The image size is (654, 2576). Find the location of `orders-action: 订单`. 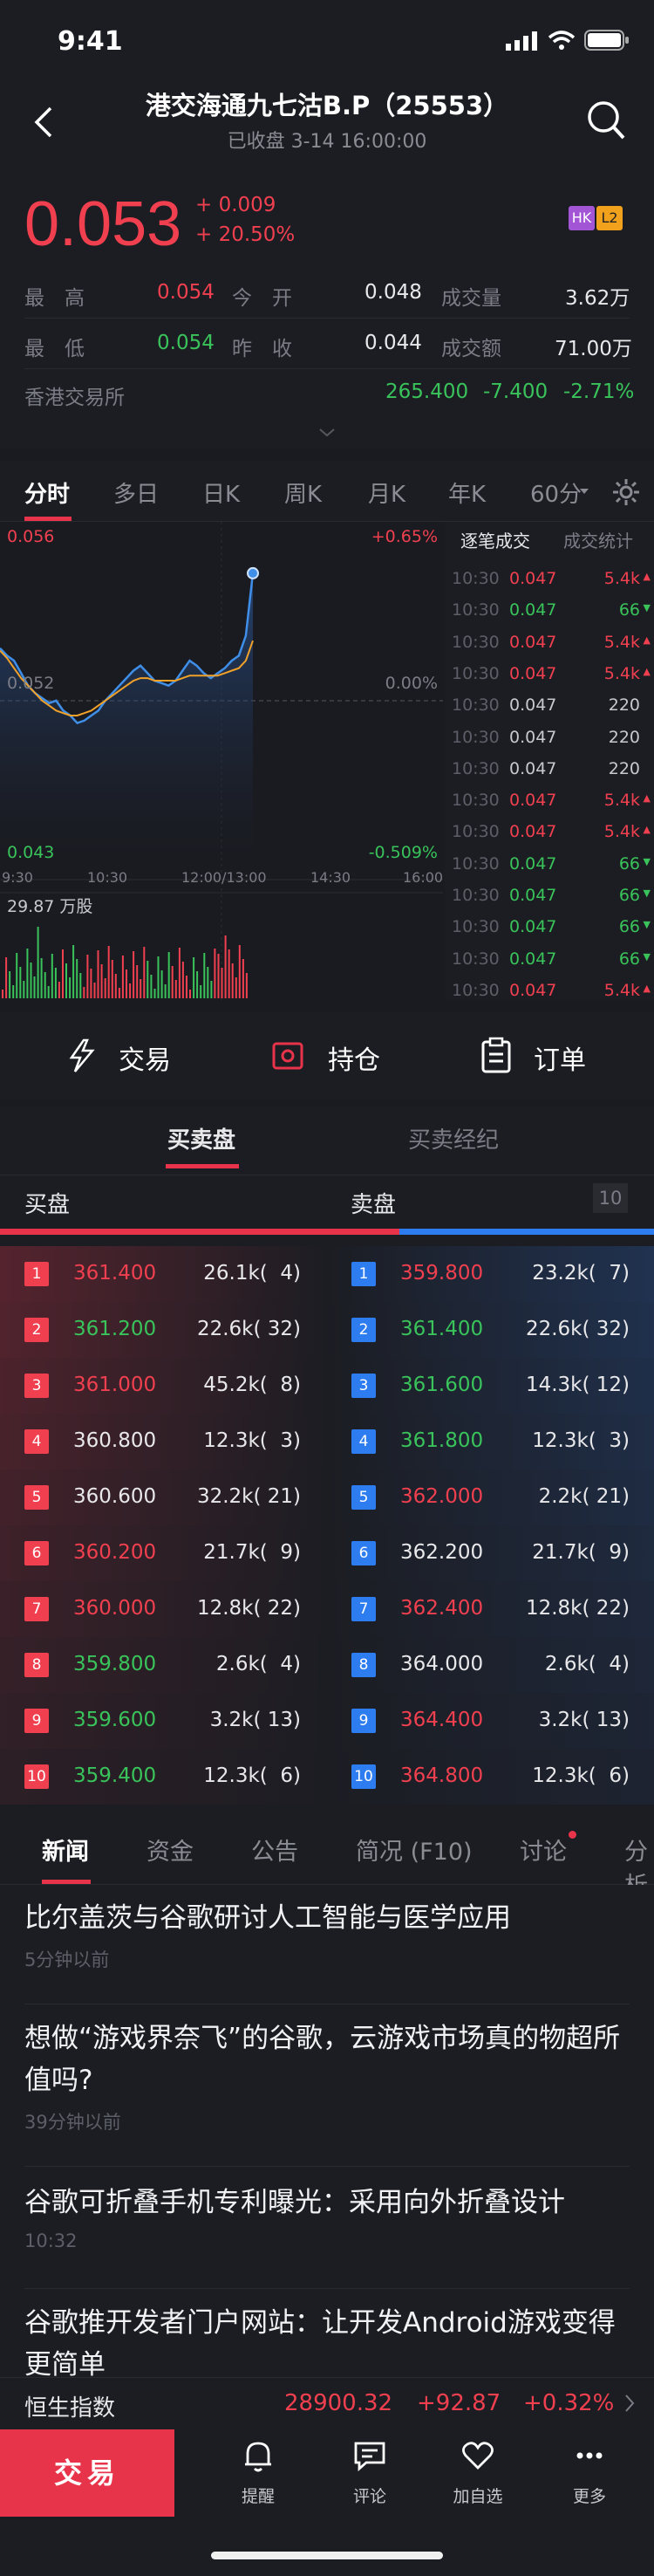

orders-action: 订单 is located at coordinates (560, 1058).